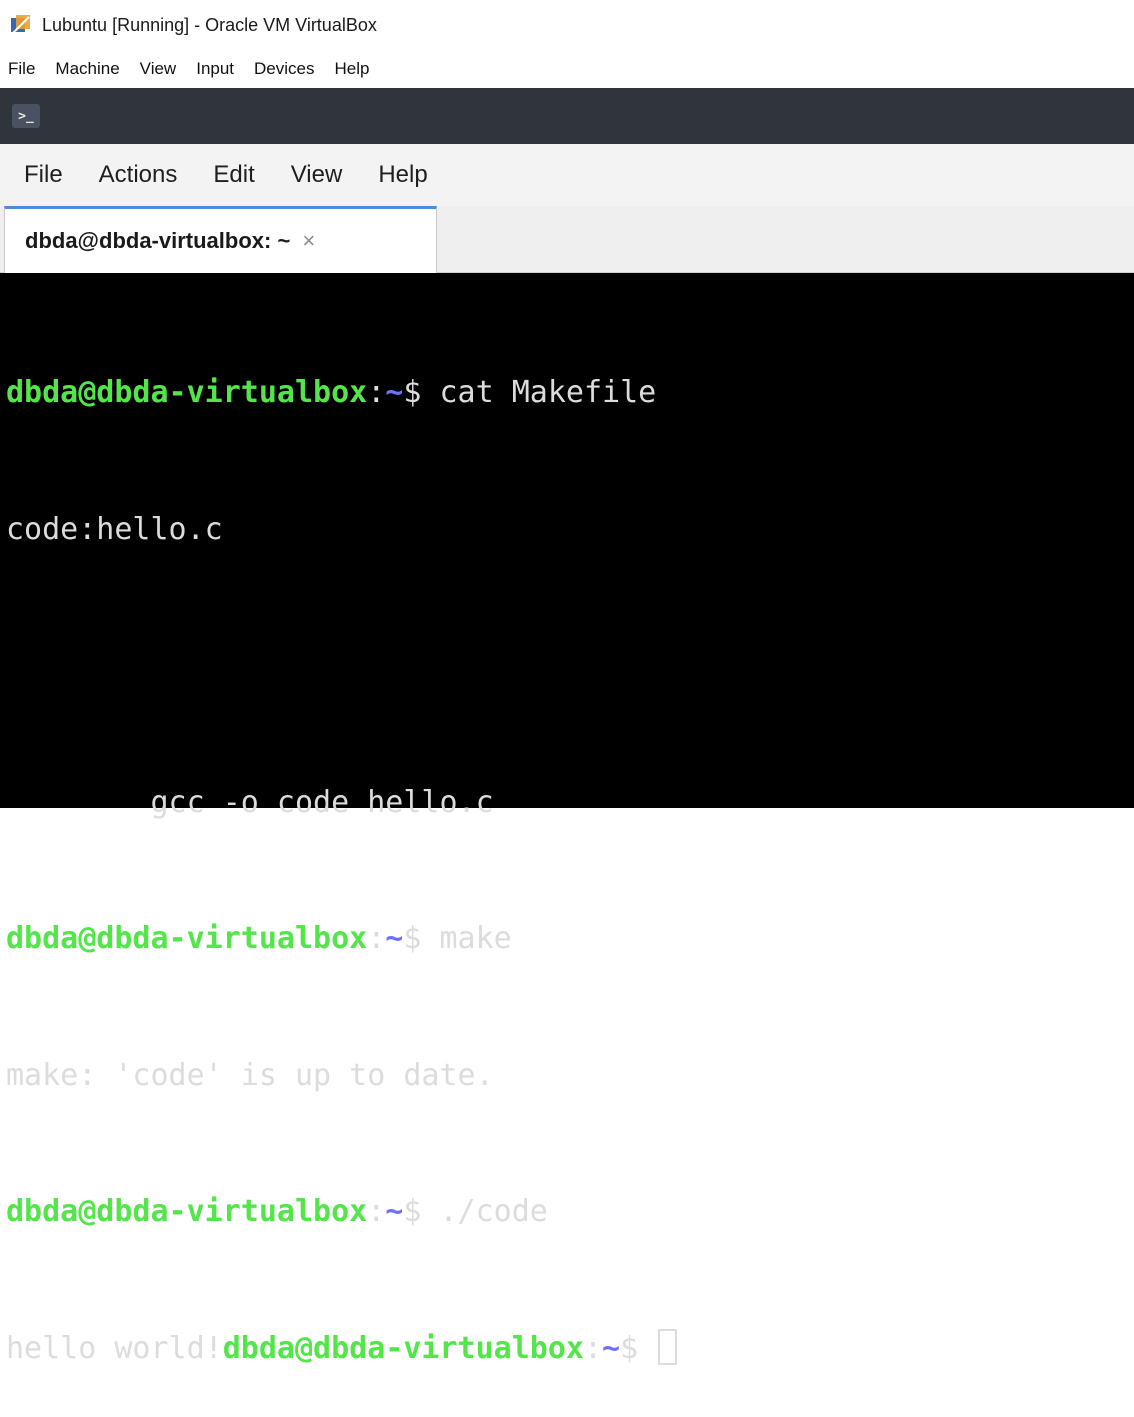 The image size is (1134, 1417). I want to click on tab-label: dbda@dbda-virtualbox: ~, so click(158, 240).